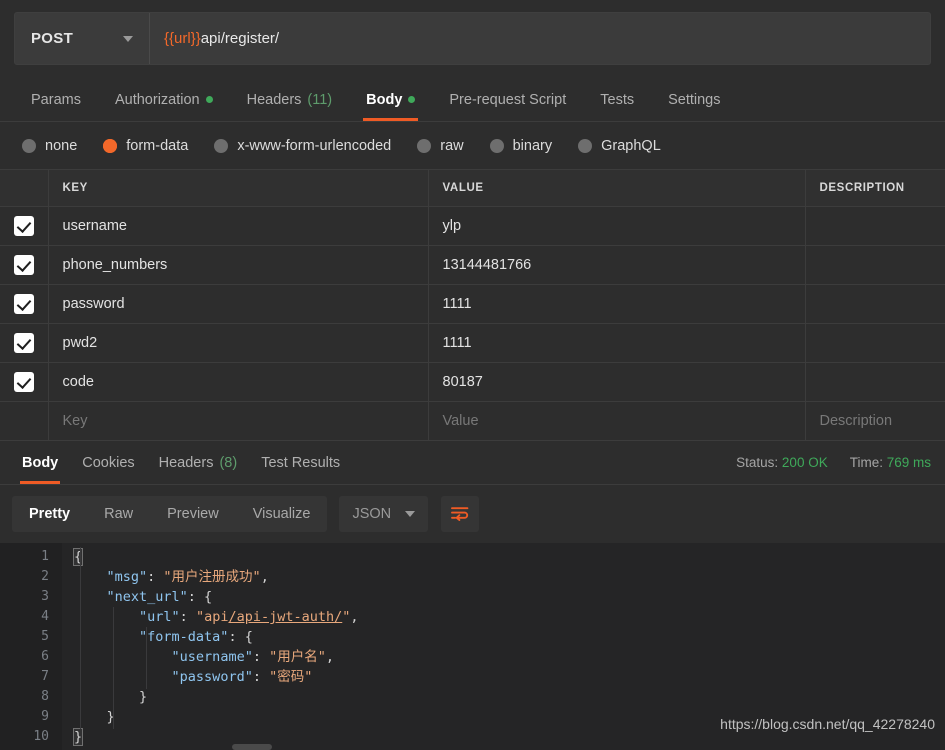 This screenshot has width=945, height=750. Describe the element at coordinates (238, 188) in the screenshot. I see `column-header-key: KEY` at that location.